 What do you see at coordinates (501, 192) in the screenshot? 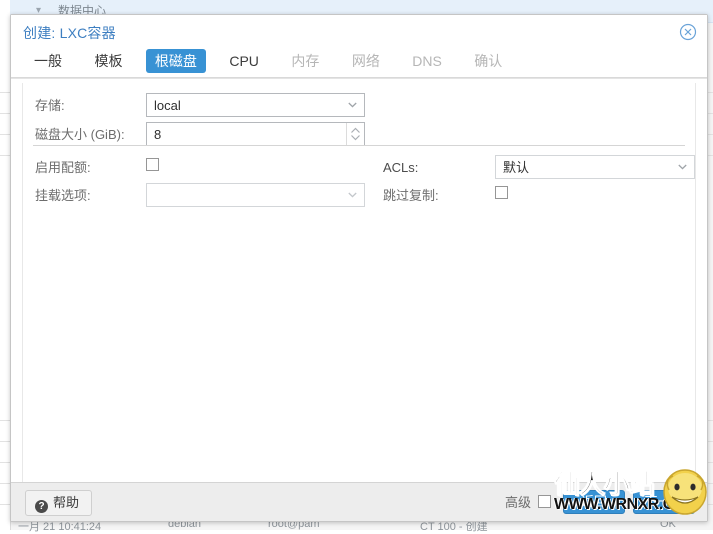
I see `skip-replication-checkbox` at bounding box center [501, 192].